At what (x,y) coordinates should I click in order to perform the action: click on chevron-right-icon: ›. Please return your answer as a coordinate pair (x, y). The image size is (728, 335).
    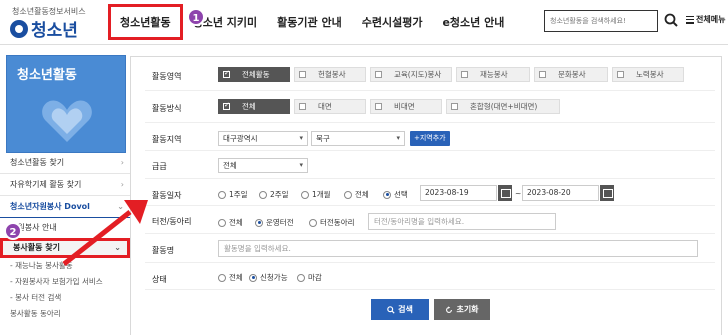
    Looking at the image, I should click on (122, 162).